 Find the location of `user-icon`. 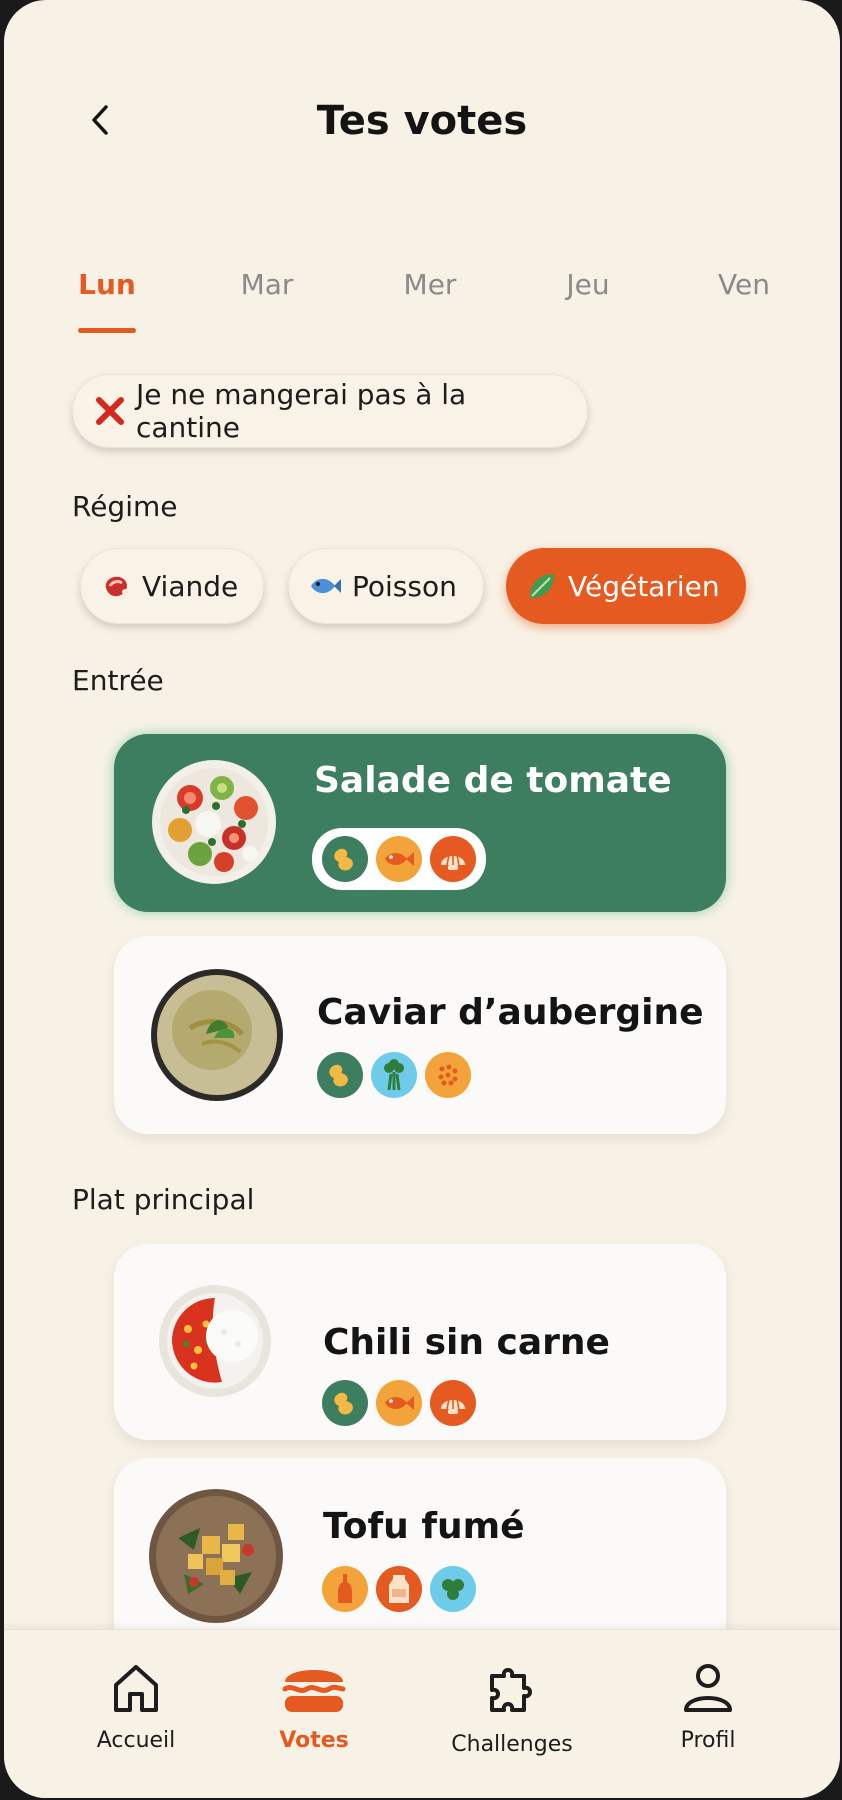

user-icon is located at coordinates (708, 1688).